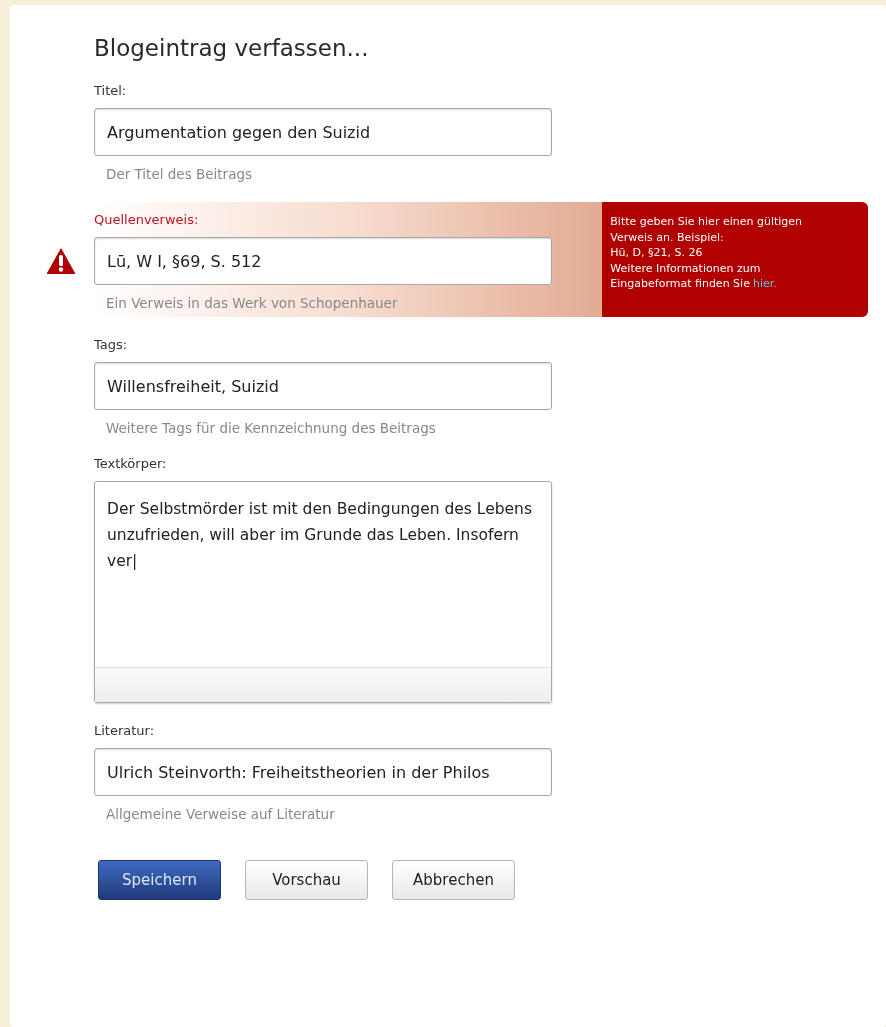 This screenshot has width=886, height=1027. Describe the element at coordinates (764, 283) in the screenshot. I see `help-link: hier.` at that location.